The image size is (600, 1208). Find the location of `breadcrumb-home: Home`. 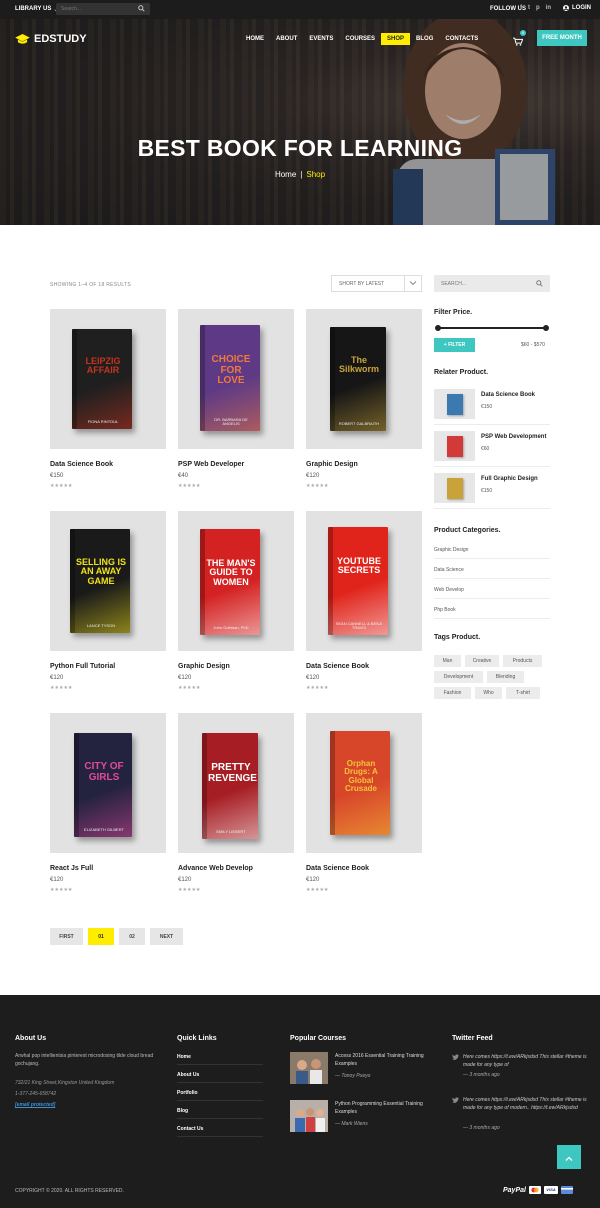

breadcrumb-home: Home is located at coordinates (285, 174).